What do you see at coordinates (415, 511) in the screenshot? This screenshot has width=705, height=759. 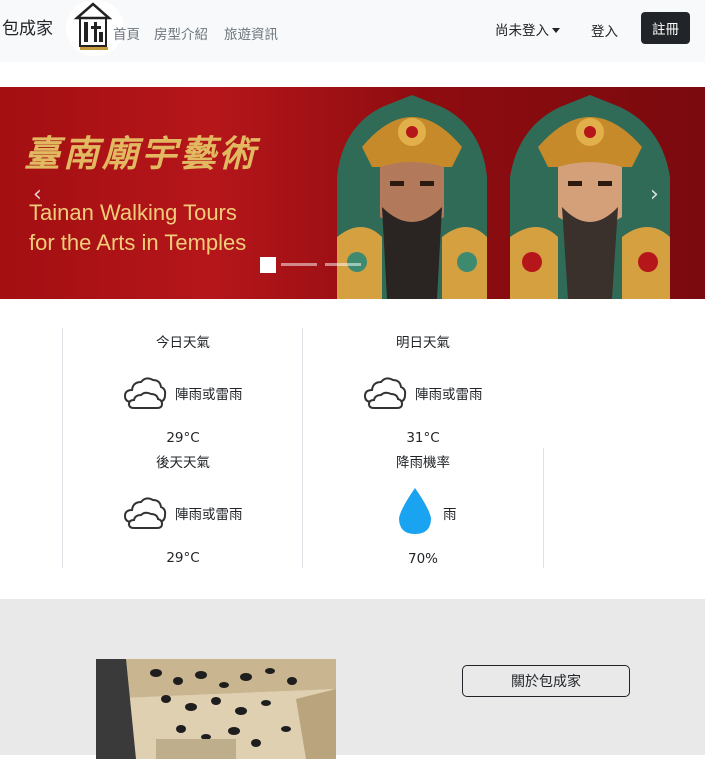 I see `raindrop-icon` at bounding box center [415, 511].